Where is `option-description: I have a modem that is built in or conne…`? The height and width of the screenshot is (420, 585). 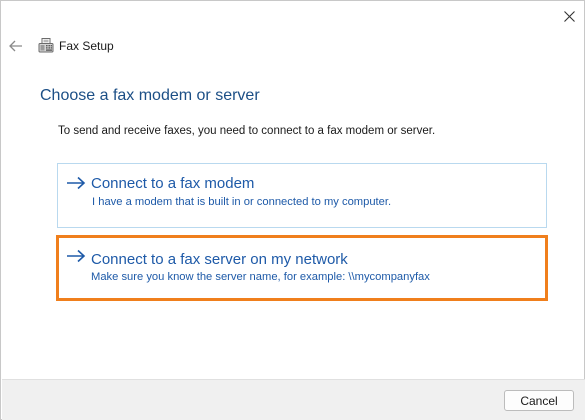
option-description: I have a modem that is built in or conne… is located at coordinates (242, 202).